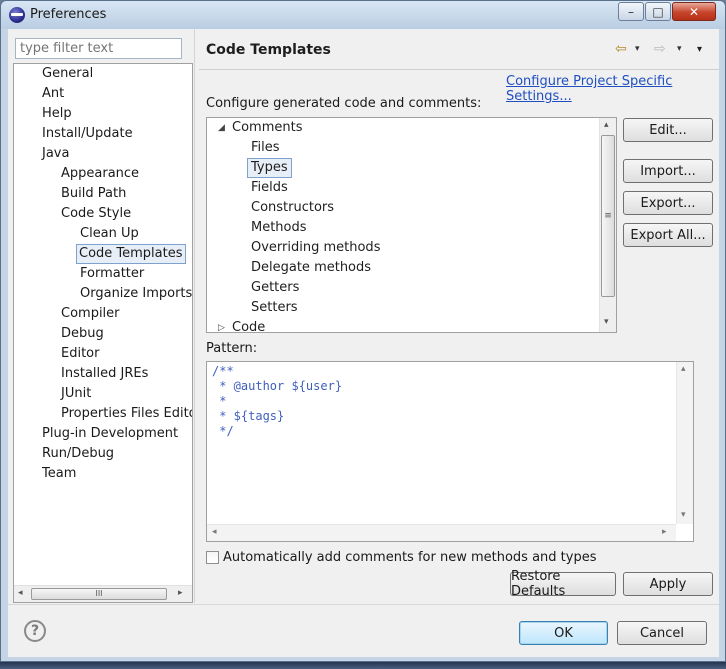 This screenshot has width=726, height=669. Describe the element at coordinates (277, 386) in the screenshot. I see `pattern-line: * @author ${user}` at that location.